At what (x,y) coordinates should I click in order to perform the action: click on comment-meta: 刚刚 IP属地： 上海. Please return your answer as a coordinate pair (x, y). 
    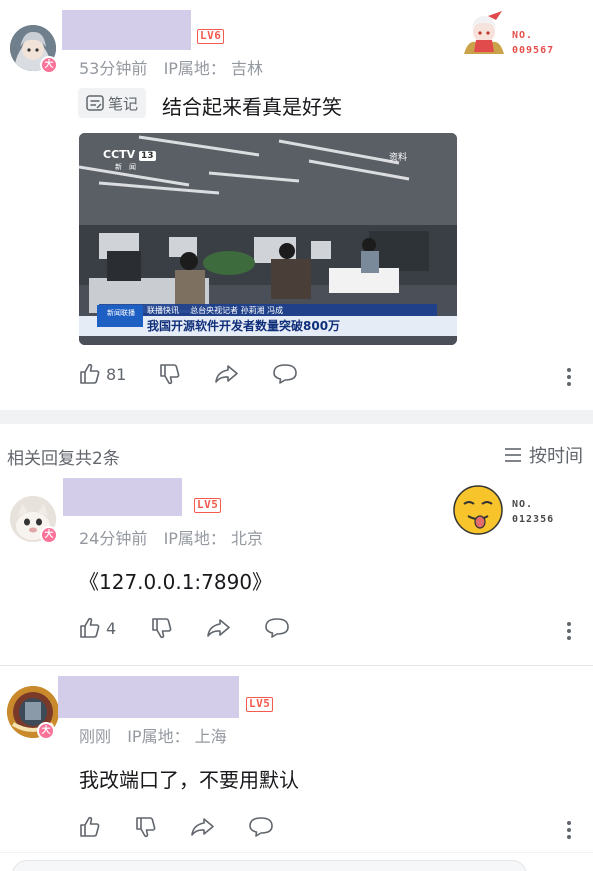
    Looking at the image, I should click on (153, 735).